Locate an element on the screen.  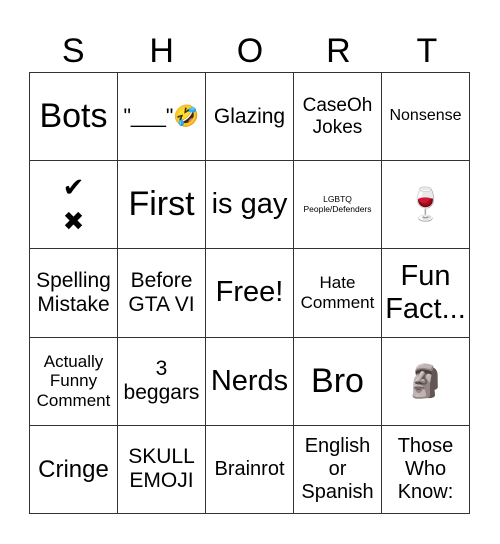
cell-text: SKULL EMOJI is located at coordinates (161, 469).